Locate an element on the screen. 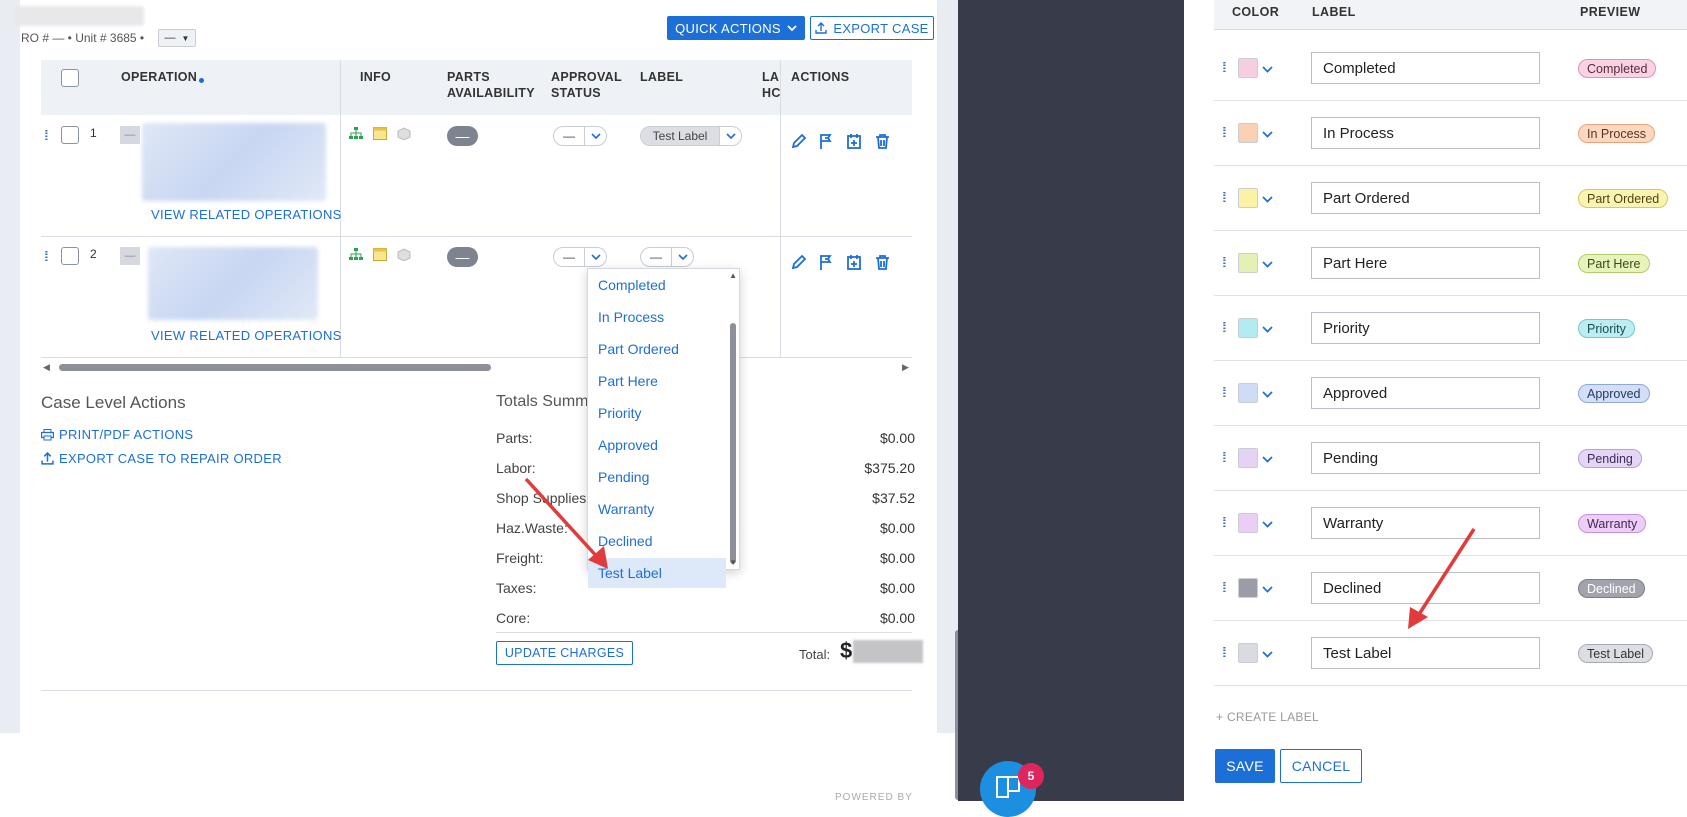  cancel-button: CANCEL is located at coordinates (1321, 766).